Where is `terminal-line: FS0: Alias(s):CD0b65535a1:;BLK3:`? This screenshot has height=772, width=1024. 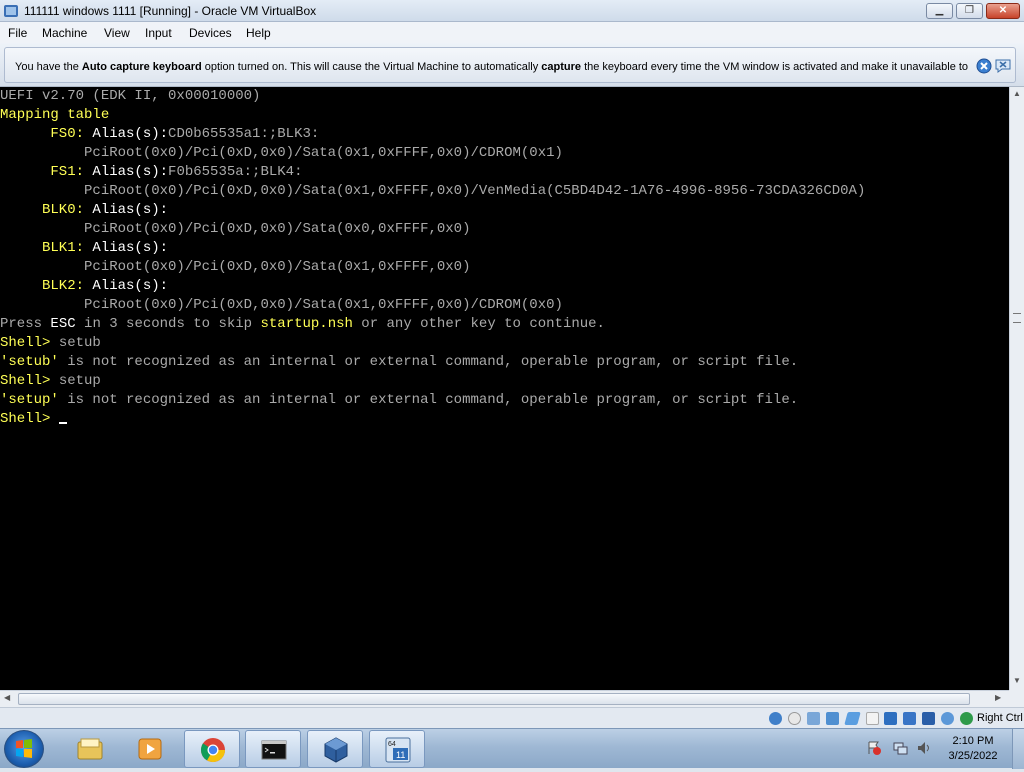
terminal-line: FS0: Alias(s):CD0b65535a1:;BLK3: is located at coordinates (432, 134).